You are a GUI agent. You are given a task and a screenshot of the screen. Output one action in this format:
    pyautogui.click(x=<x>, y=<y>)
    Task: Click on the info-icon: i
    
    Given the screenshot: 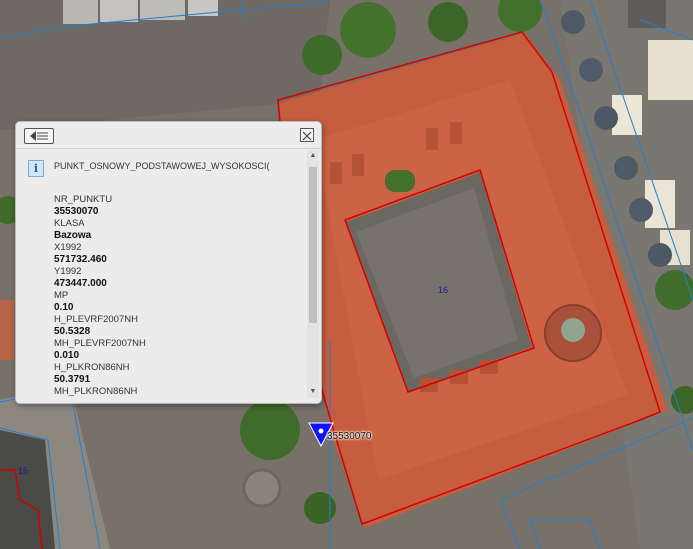 What is the action you would take?
    pyautogui.click(x=36, y=168)
    